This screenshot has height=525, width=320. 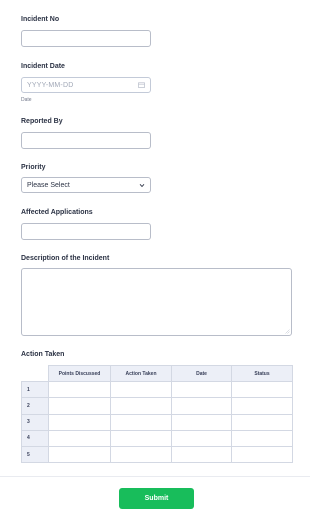 I want to click on row-header: 3, so click(x=35, y=422).